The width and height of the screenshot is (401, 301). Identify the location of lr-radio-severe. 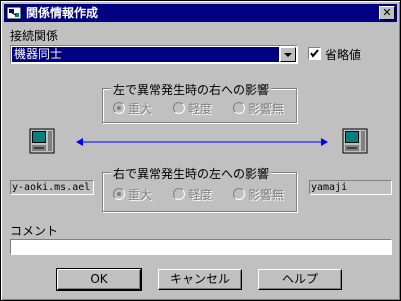
(119, 108).